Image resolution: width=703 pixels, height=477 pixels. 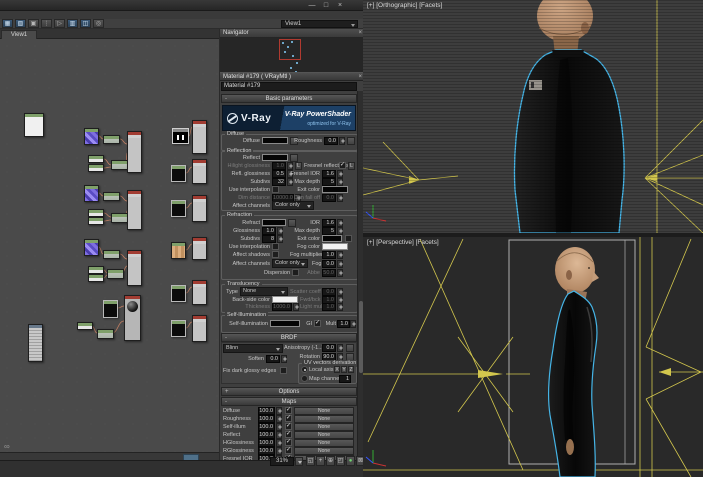 I want to click on material-preview-icon: ◎, so click(x=98, y=23).